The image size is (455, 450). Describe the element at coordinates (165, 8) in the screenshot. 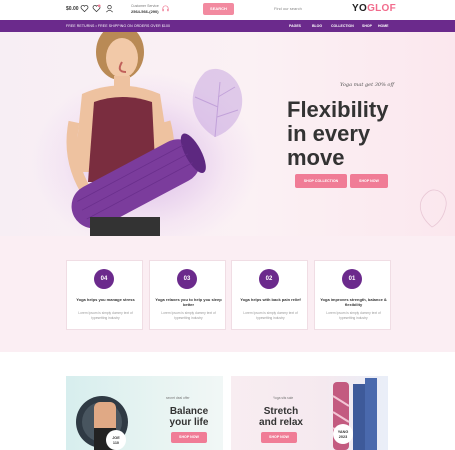

I see `headphones-icon` at that location.